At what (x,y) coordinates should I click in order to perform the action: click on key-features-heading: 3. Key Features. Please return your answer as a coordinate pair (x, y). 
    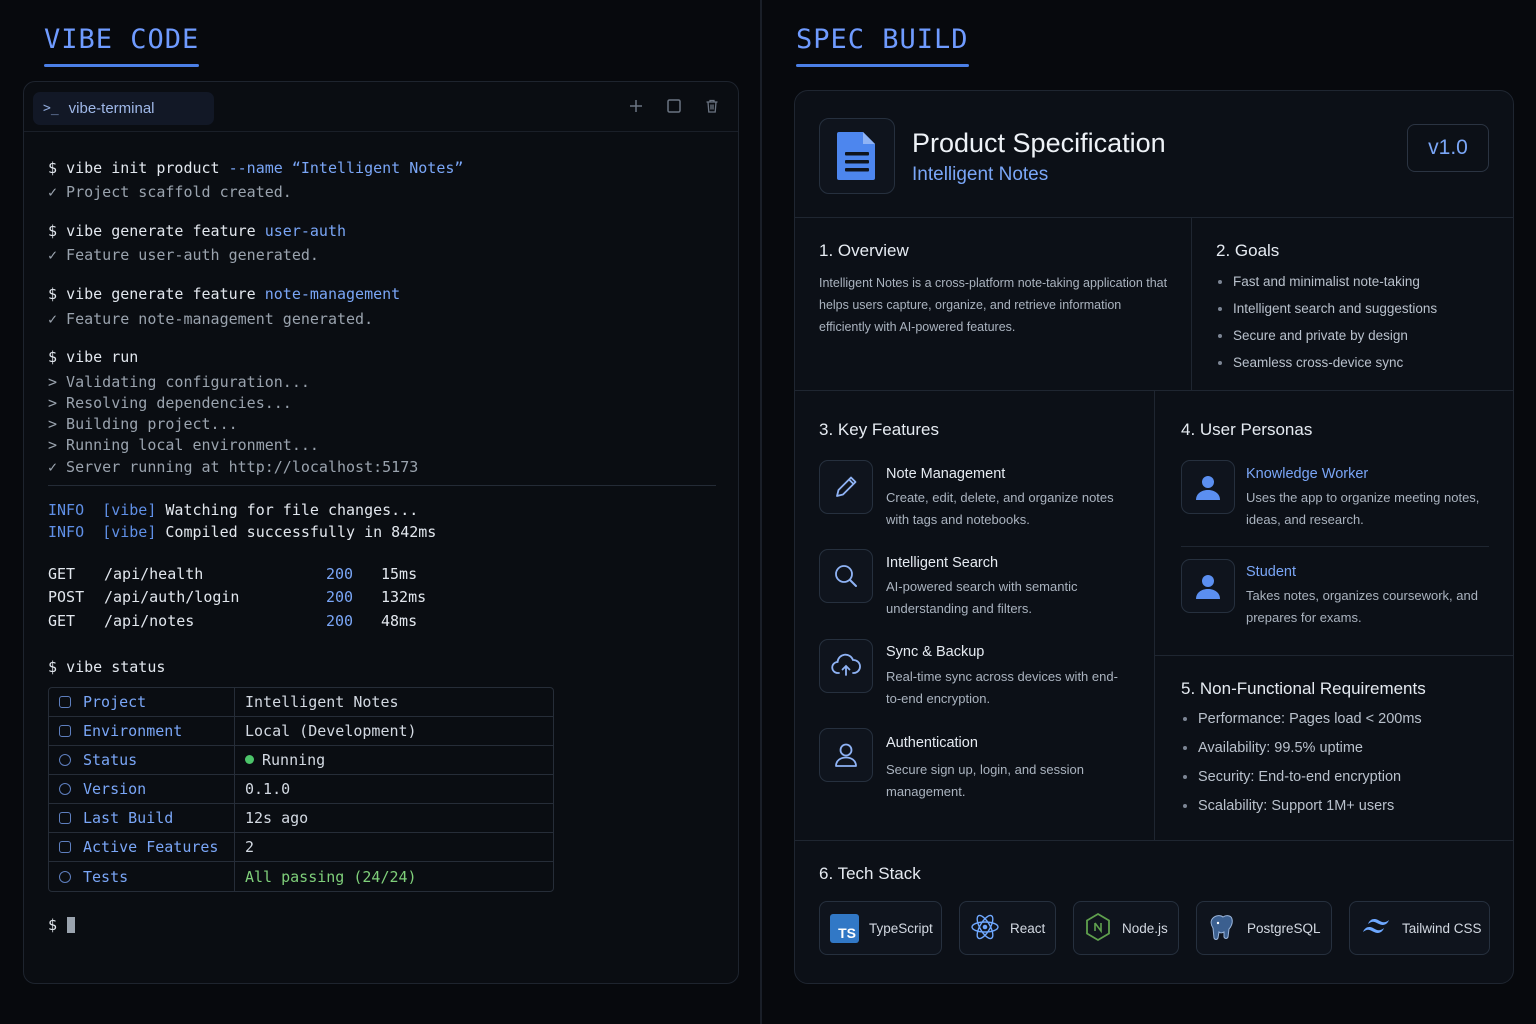
    Looking at the image, I should click on (879, 429).